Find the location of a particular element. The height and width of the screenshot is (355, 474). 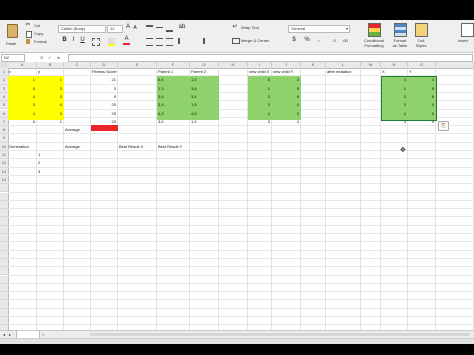

align-center-icon is located at coordinates (159, 42).